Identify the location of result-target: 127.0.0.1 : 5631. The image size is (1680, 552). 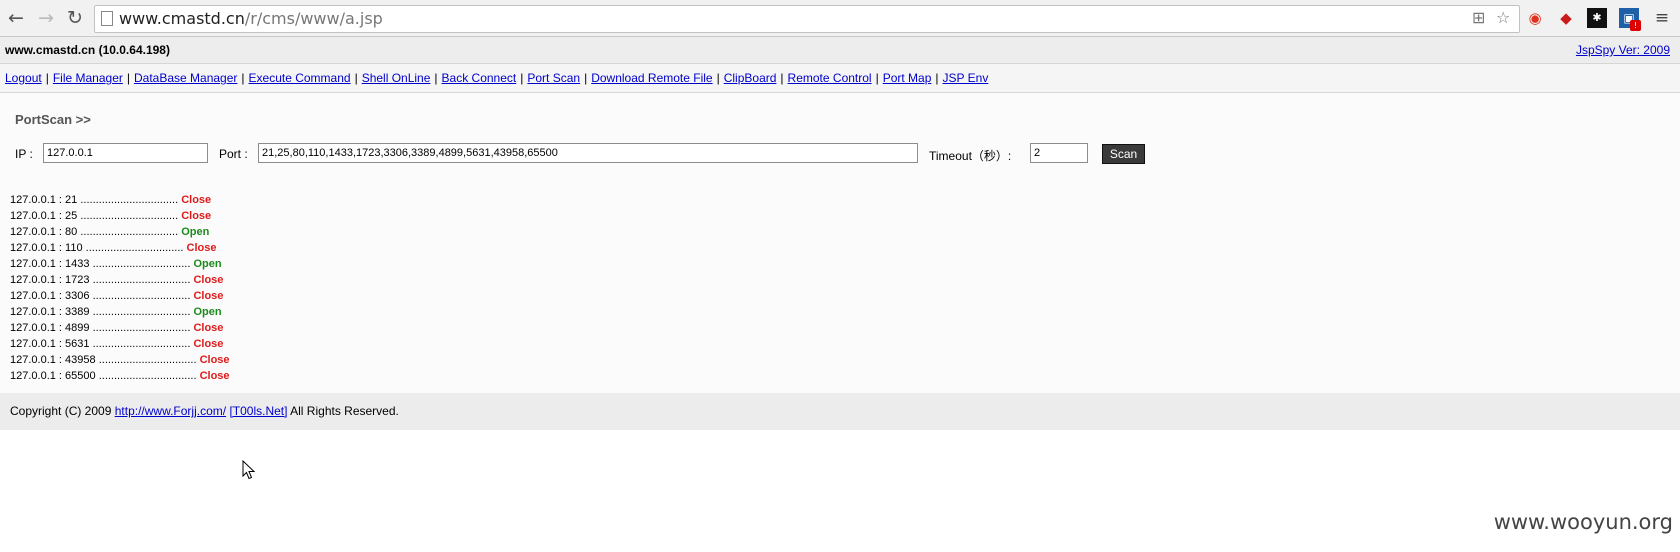
(50, 344).